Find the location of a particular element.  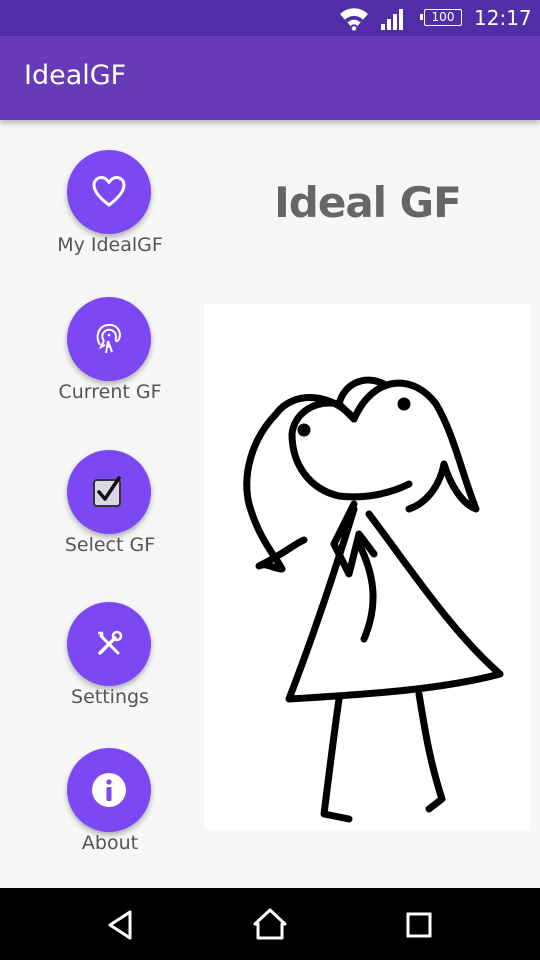

app-bar: IdealGF is located at coordinates (270, 78).